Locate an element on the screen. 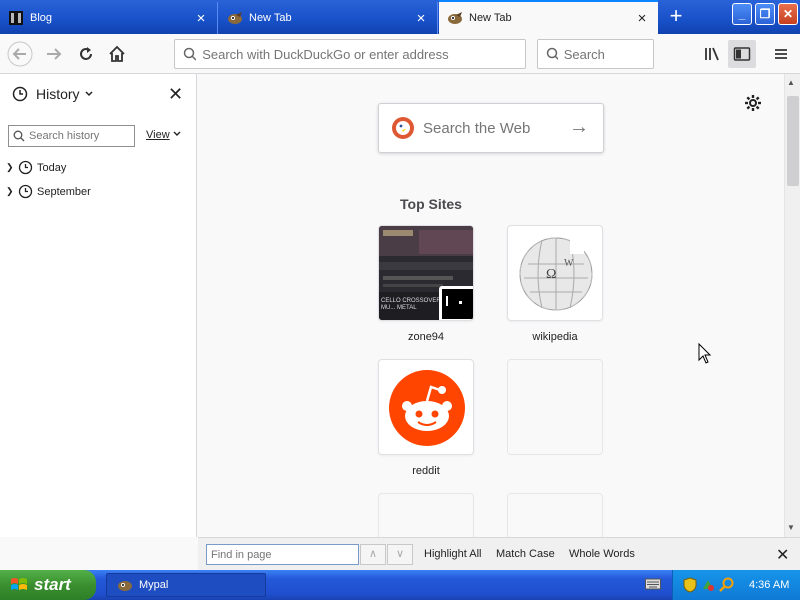  find-field is located at coordinates (282, 554).